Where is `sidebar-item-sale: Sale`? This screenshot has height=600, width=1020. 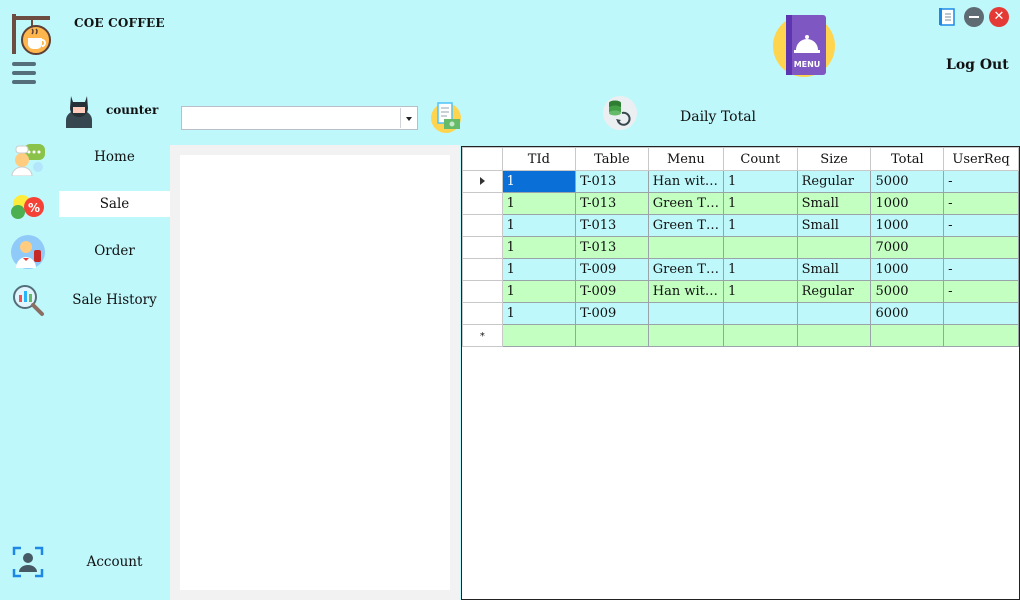 sidebar-item-sale: Sale is located at coordinates (114, 204).